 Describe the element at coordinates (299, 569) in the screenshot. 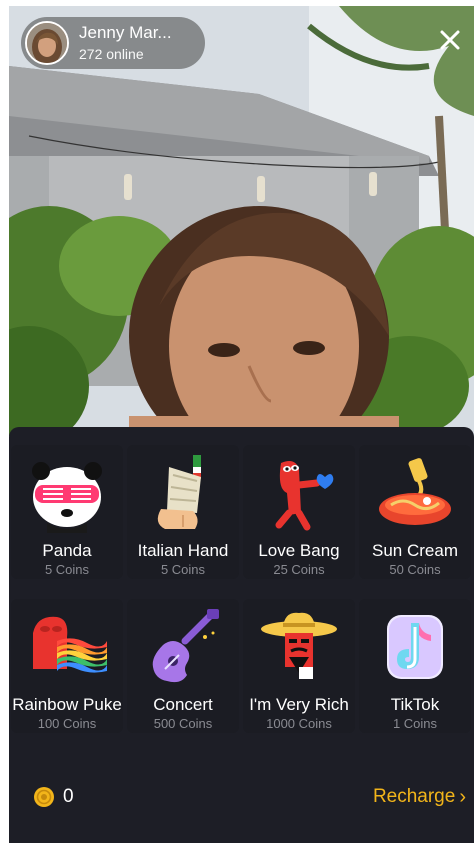

I see `gift-price: 25 Coins` at that location.